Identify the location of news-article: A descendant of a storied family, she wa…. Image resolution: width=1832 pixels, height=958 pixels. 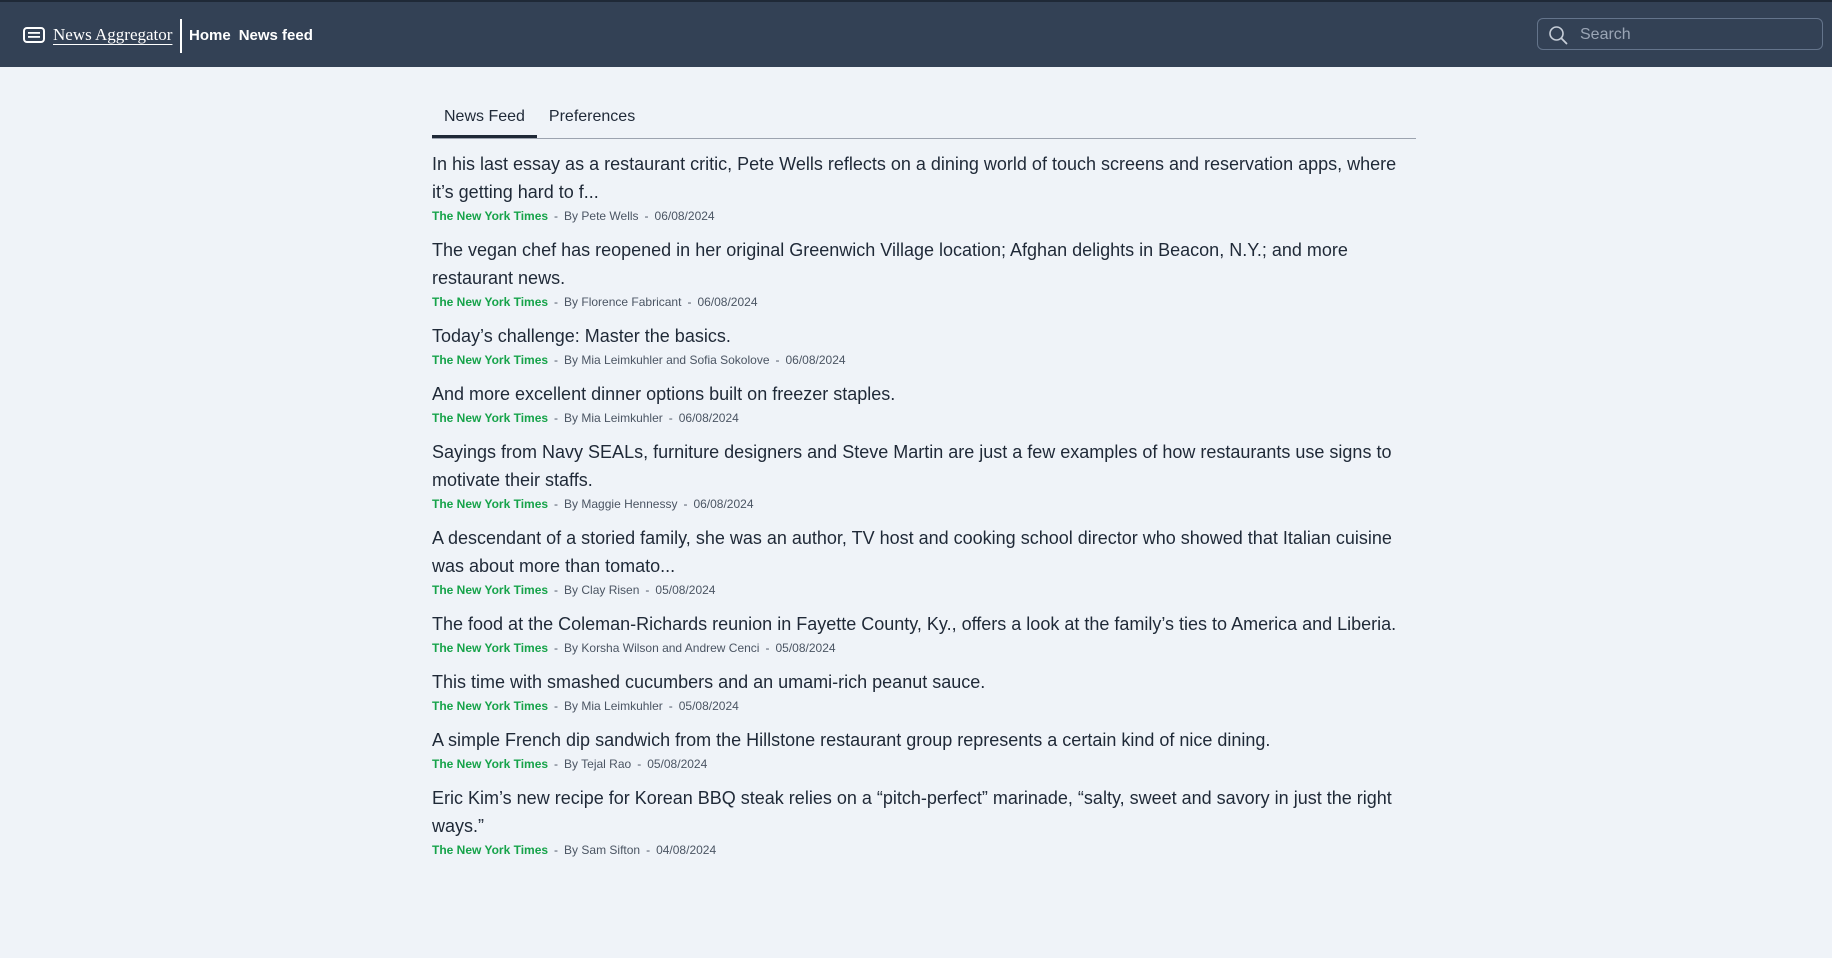
(924, 561).